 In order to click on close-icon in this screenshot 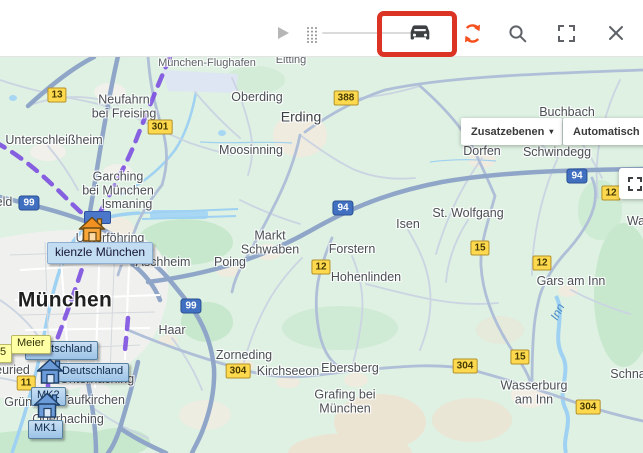, I will do `click(616, 33)`.